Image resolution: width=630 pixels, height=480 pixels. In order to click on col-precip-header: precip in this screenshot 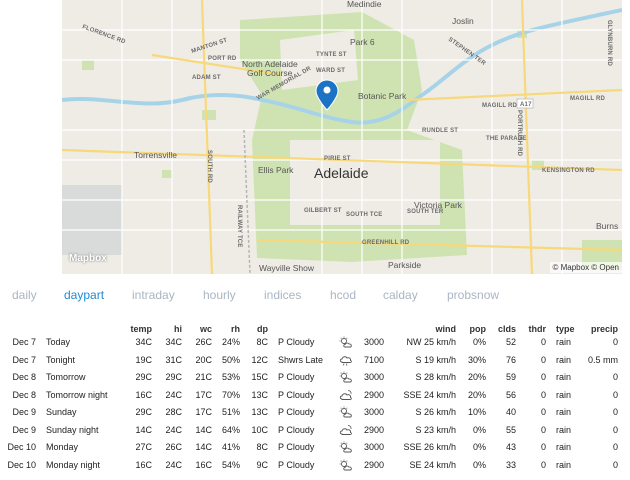, I will do `click(604, 329)`.